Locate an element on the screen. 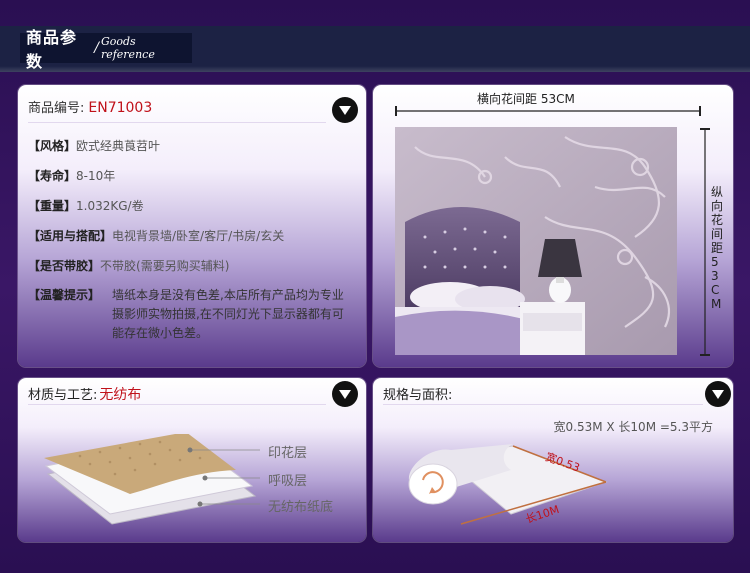  param-lifespan-label: 【寿命】 is located at coordinates (52, 176).